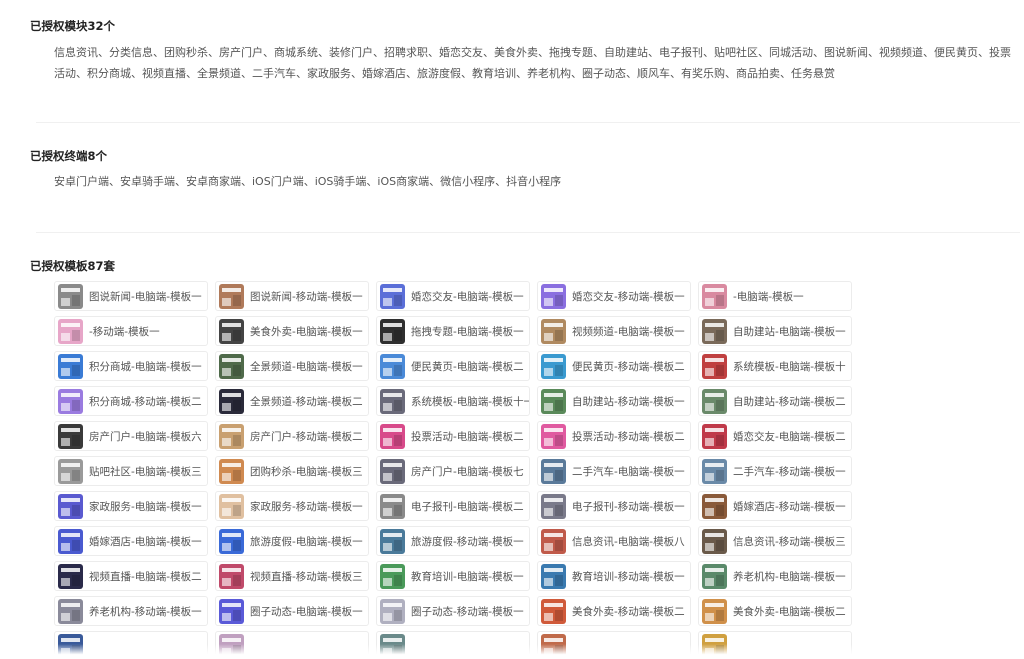 The height and width of the screenshot is (659, 1024). Describe the element at coordinates (775, 471) in the screenshot. I see `template-card: 二手汽车-移动端-模板一` at that location.